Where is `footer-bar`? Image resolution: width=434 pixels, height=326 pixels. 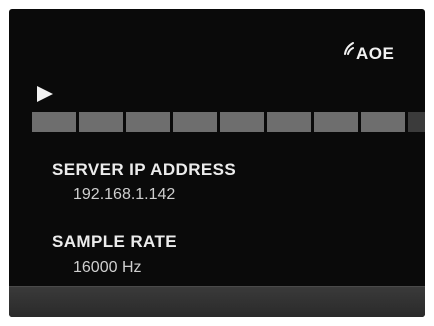
footer-bar is located at coordinates (217, 301).